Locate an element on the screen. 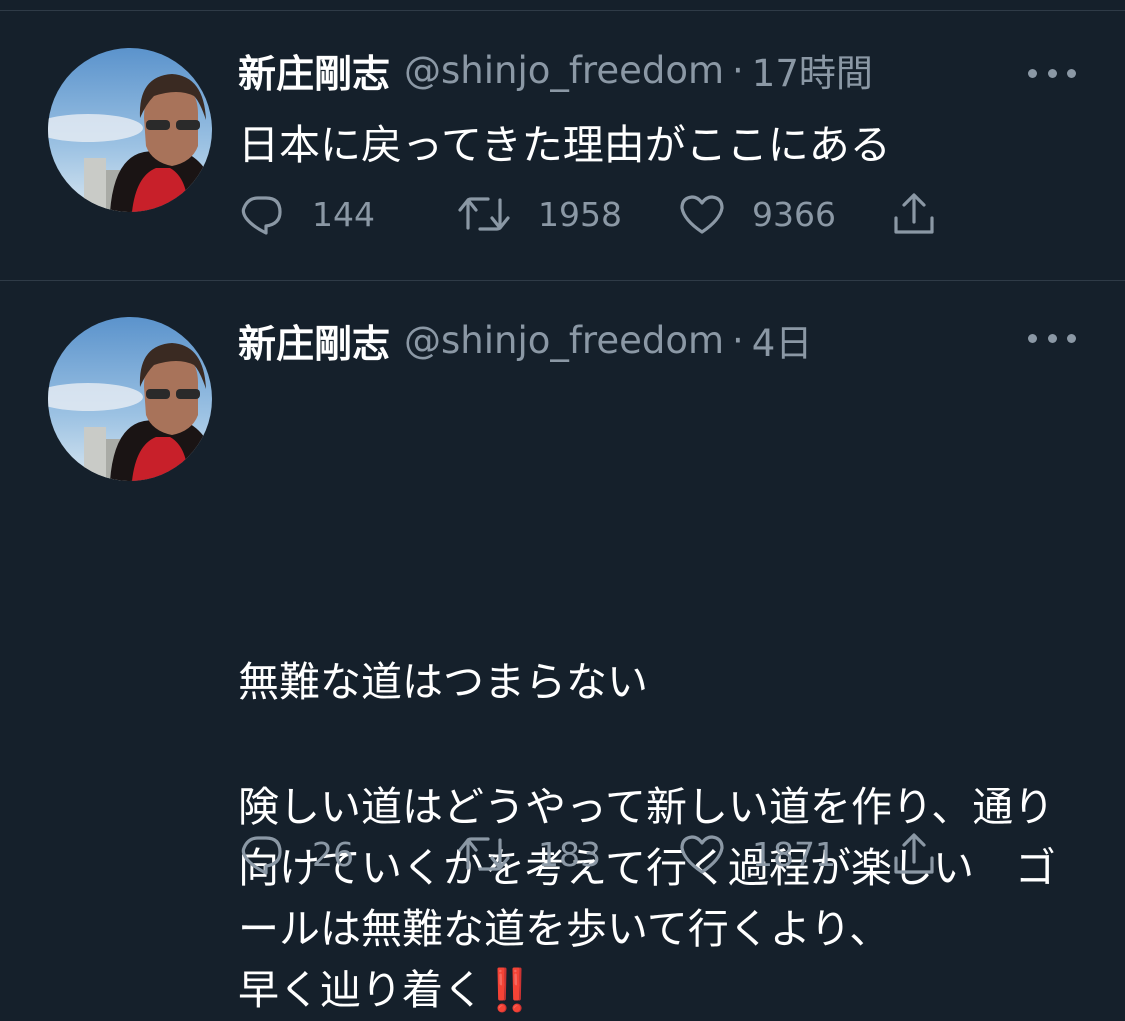 The width and height of the screenshot is (1125, 1021). tweet-line: 早く辿り着く is located at coordinates (361, 990).